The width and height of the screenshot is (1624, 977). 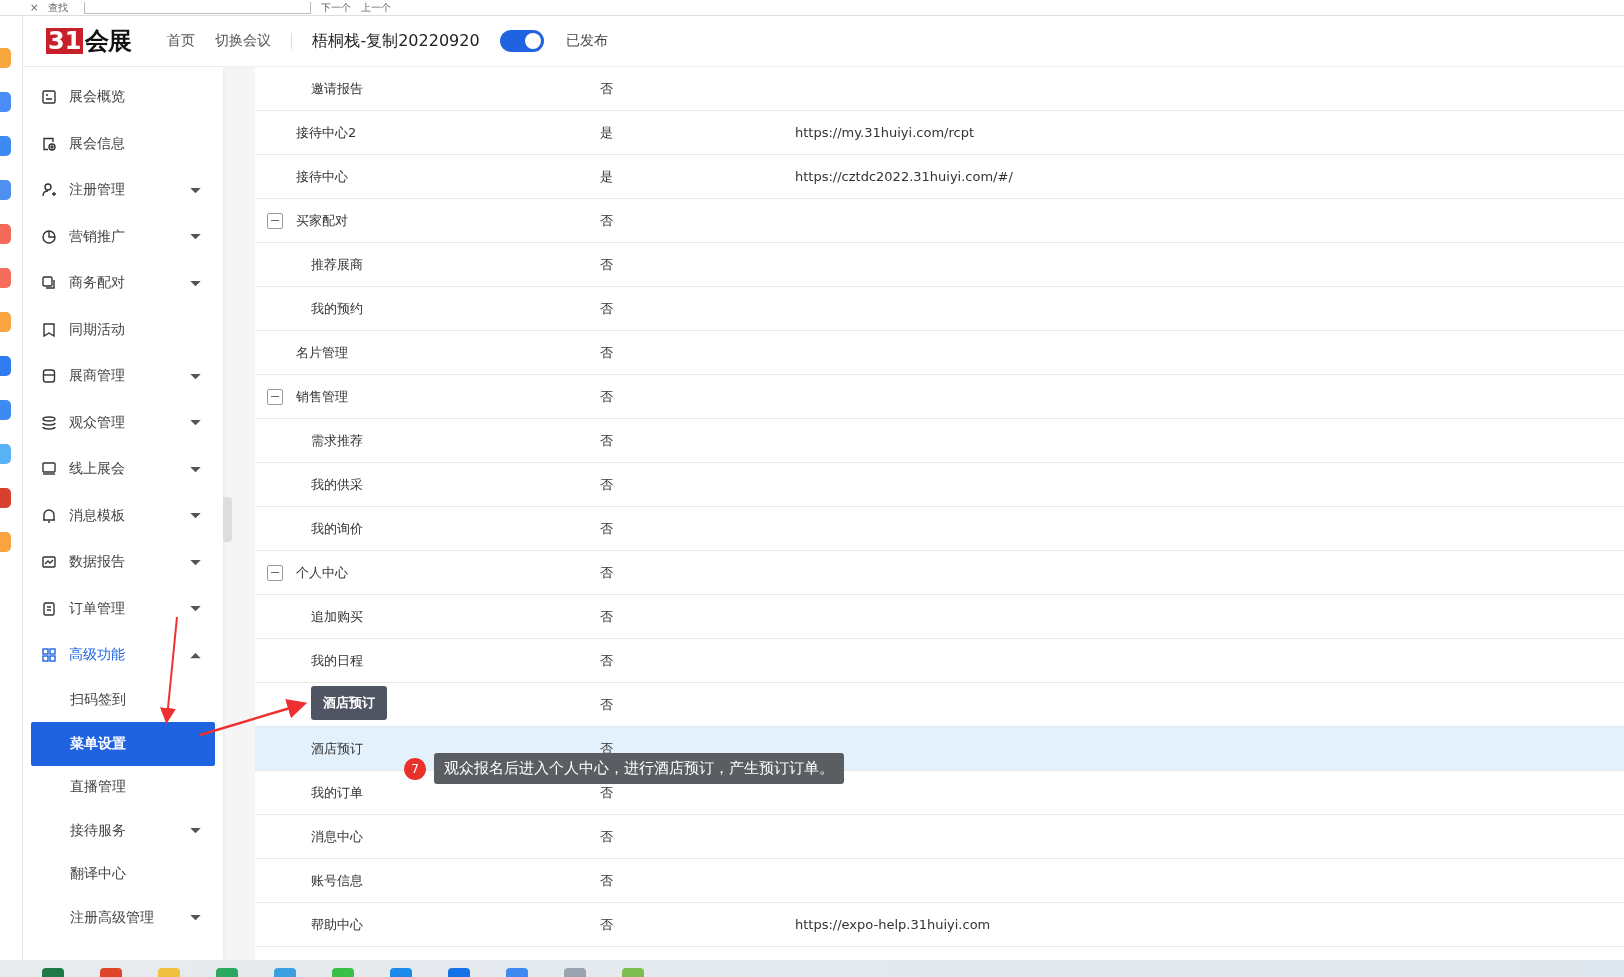 What do you see at coordinates (322, 176) in the screenshot?
I see `table-cell: 接待中心` at bounding box center [322, 176].